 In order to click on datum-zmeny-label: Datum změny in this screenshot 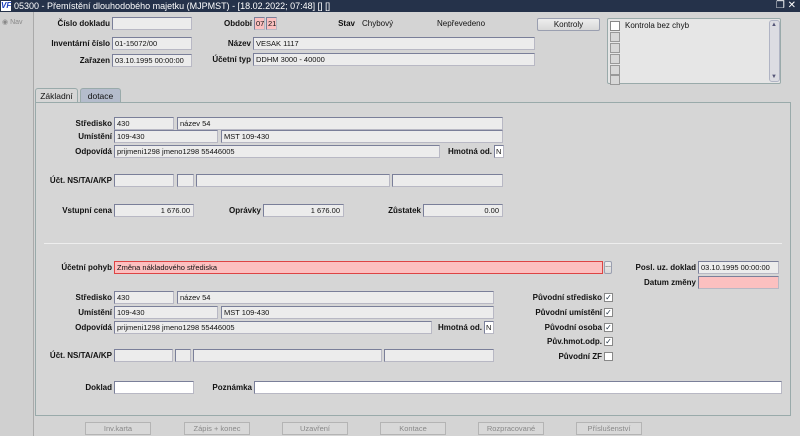, I will do `click(669, 282)`.